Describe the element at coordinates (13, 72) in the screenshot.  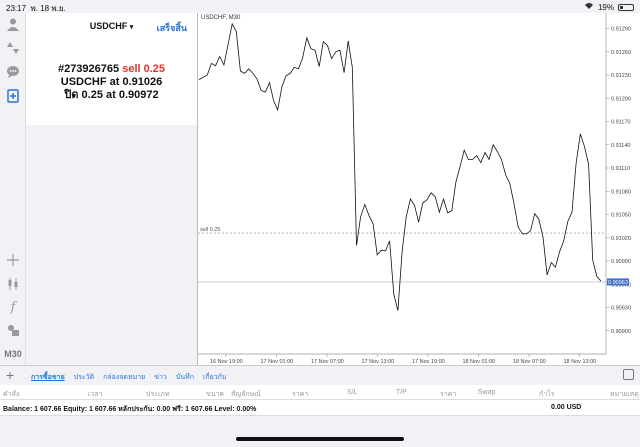
I see `chat-icon` at that location.